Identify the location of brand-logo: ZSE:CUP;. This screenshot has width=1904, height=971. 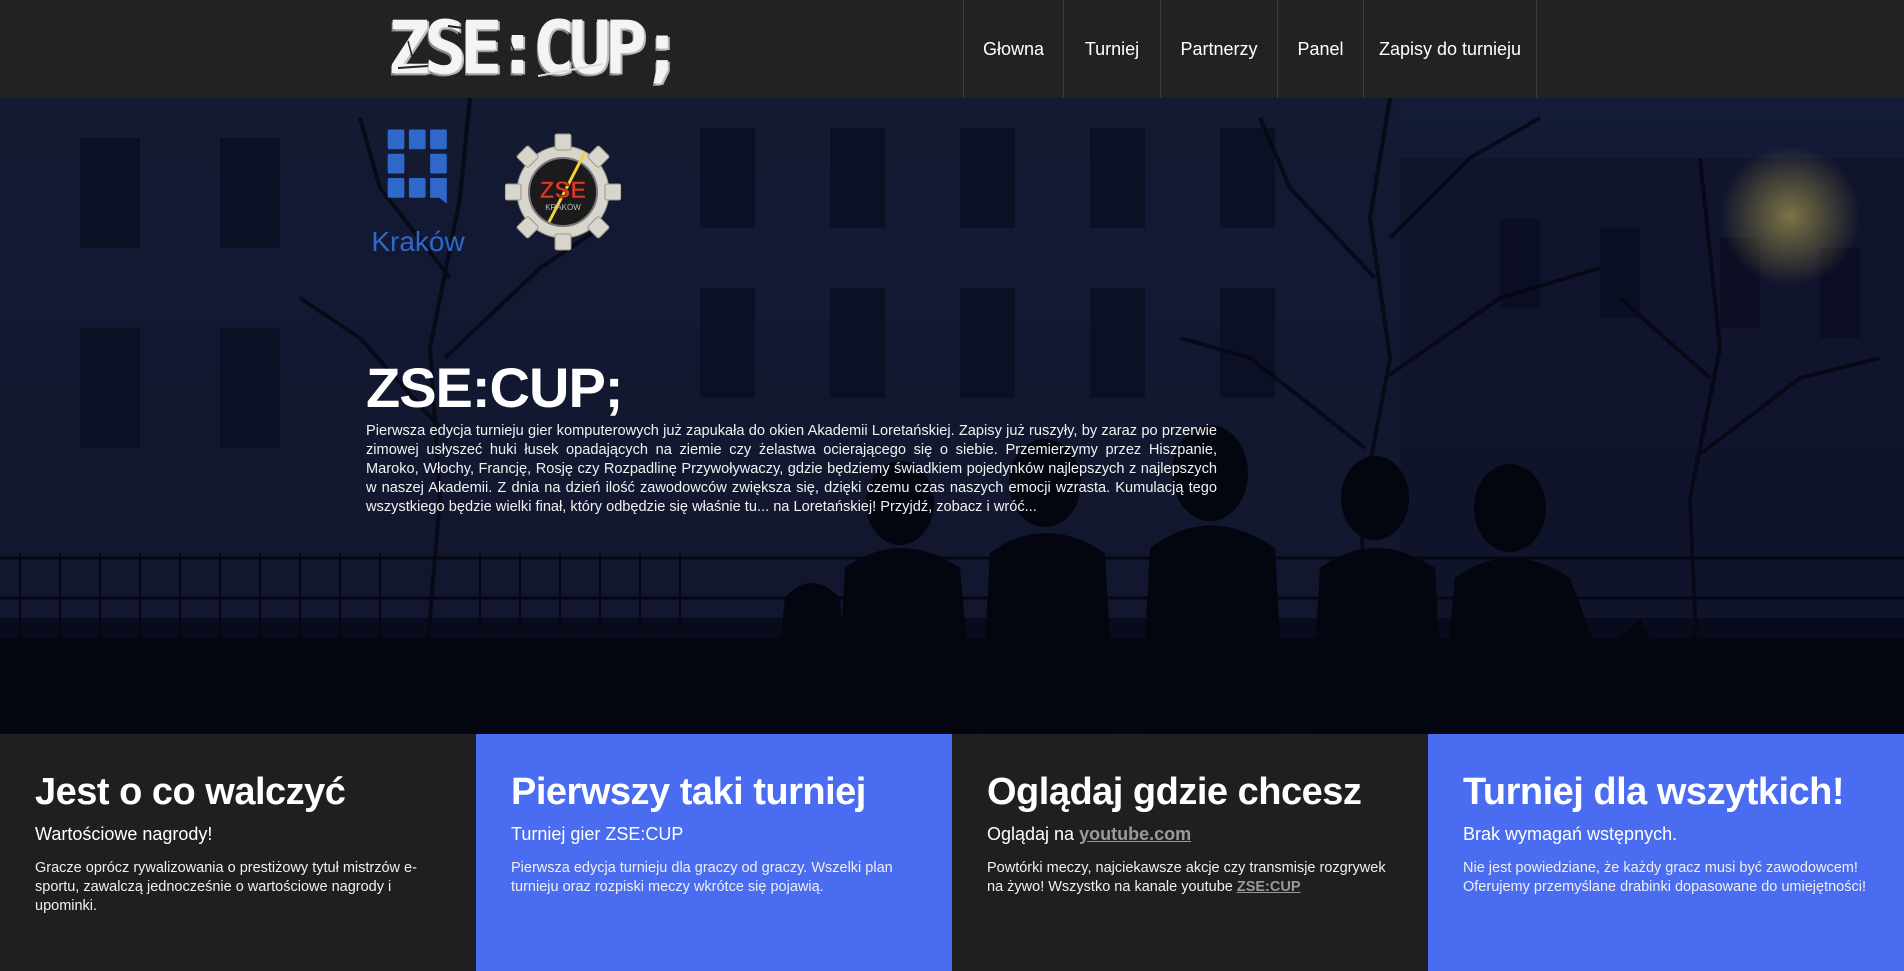
(535, 48).